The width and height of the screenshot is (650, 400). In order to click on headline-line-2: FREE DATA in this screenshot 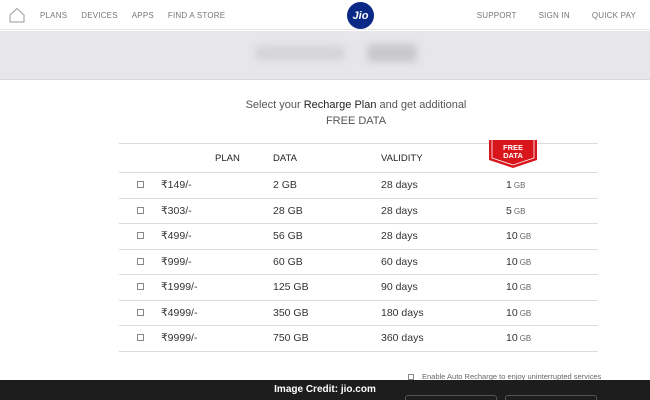, I will do `click(356, 121)`.